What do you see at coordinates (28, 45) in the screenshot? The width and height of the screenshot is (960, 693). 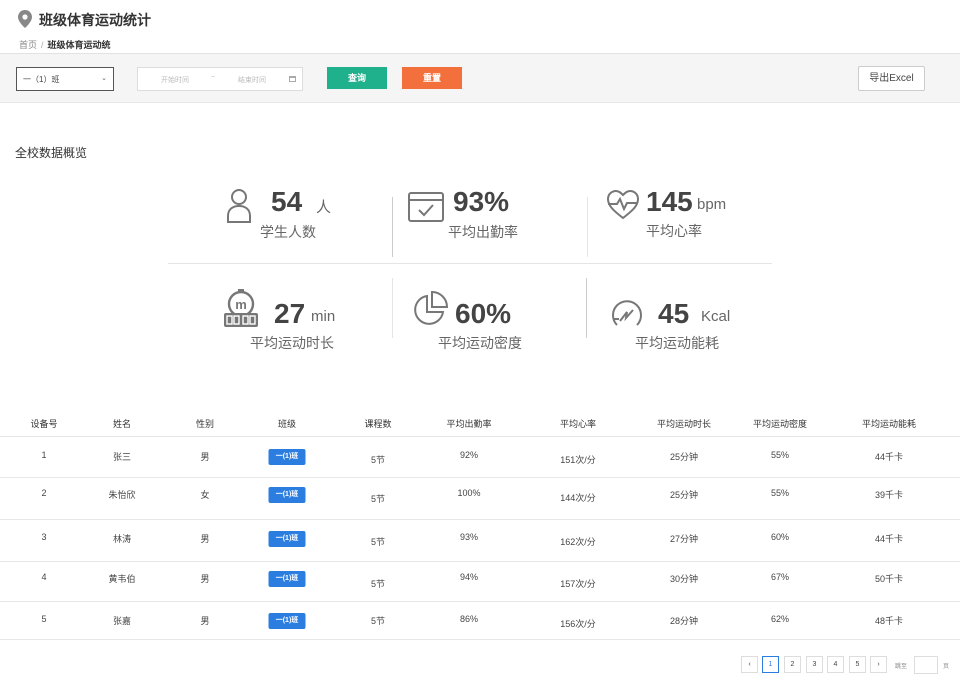 I see `breadcrumb-home: 首页` at bounding box center [28, 45].